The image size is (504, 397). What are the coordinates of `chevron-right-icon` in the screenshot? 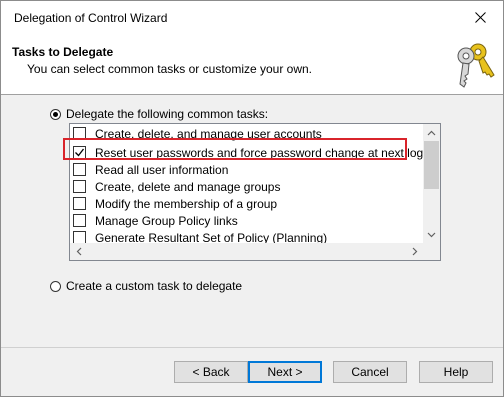 It's located at (414, 251).